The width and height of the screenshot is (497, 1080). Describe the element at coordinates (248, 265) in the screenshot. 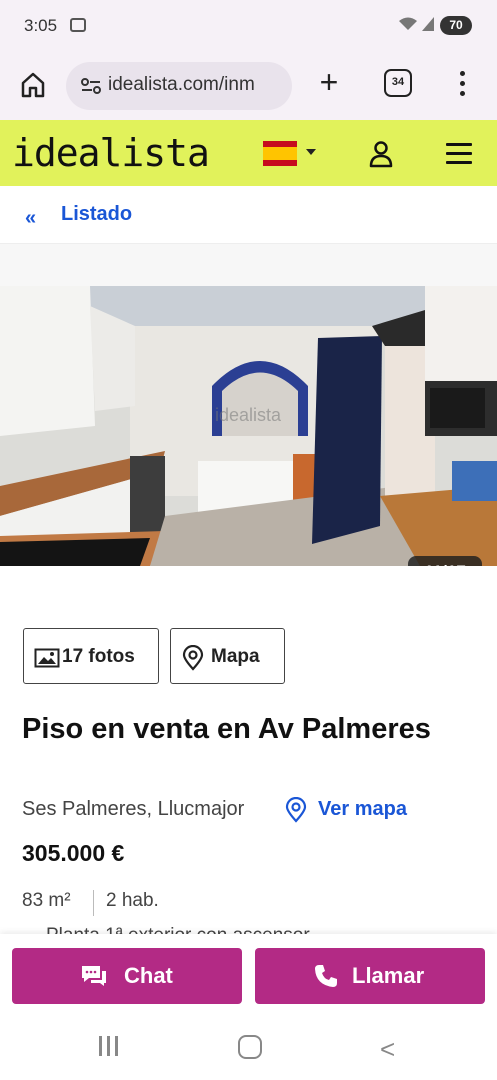

I see `separator` at that location.